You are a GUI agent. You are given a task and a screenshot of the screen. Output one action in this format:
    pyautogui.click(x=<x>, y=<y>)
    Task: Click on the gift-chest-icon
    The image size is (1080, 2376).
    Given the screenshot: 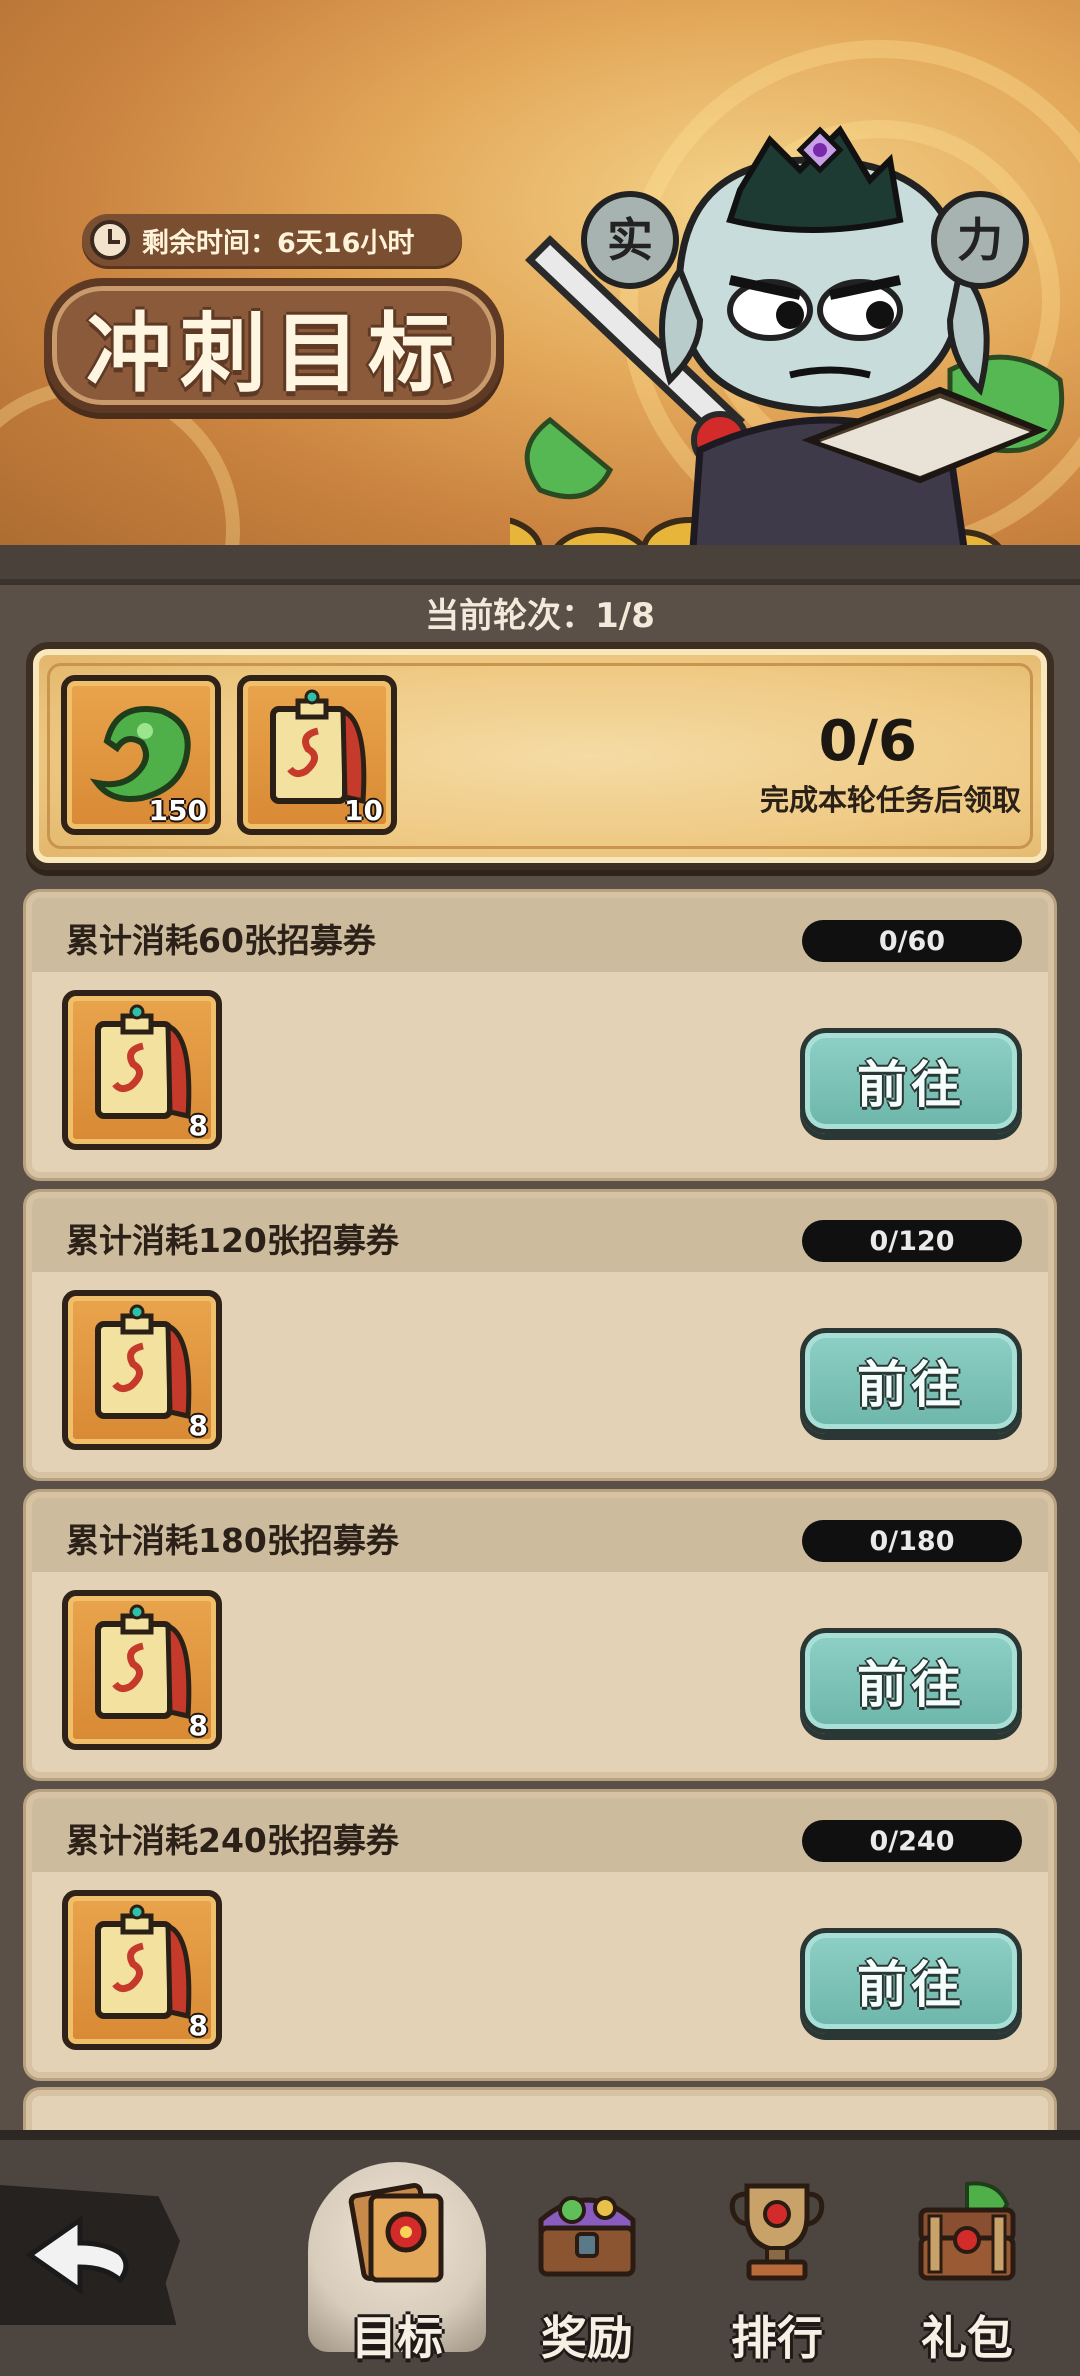 What is the action you would take?
    pyautogui.click(x=967, y=2231)
    